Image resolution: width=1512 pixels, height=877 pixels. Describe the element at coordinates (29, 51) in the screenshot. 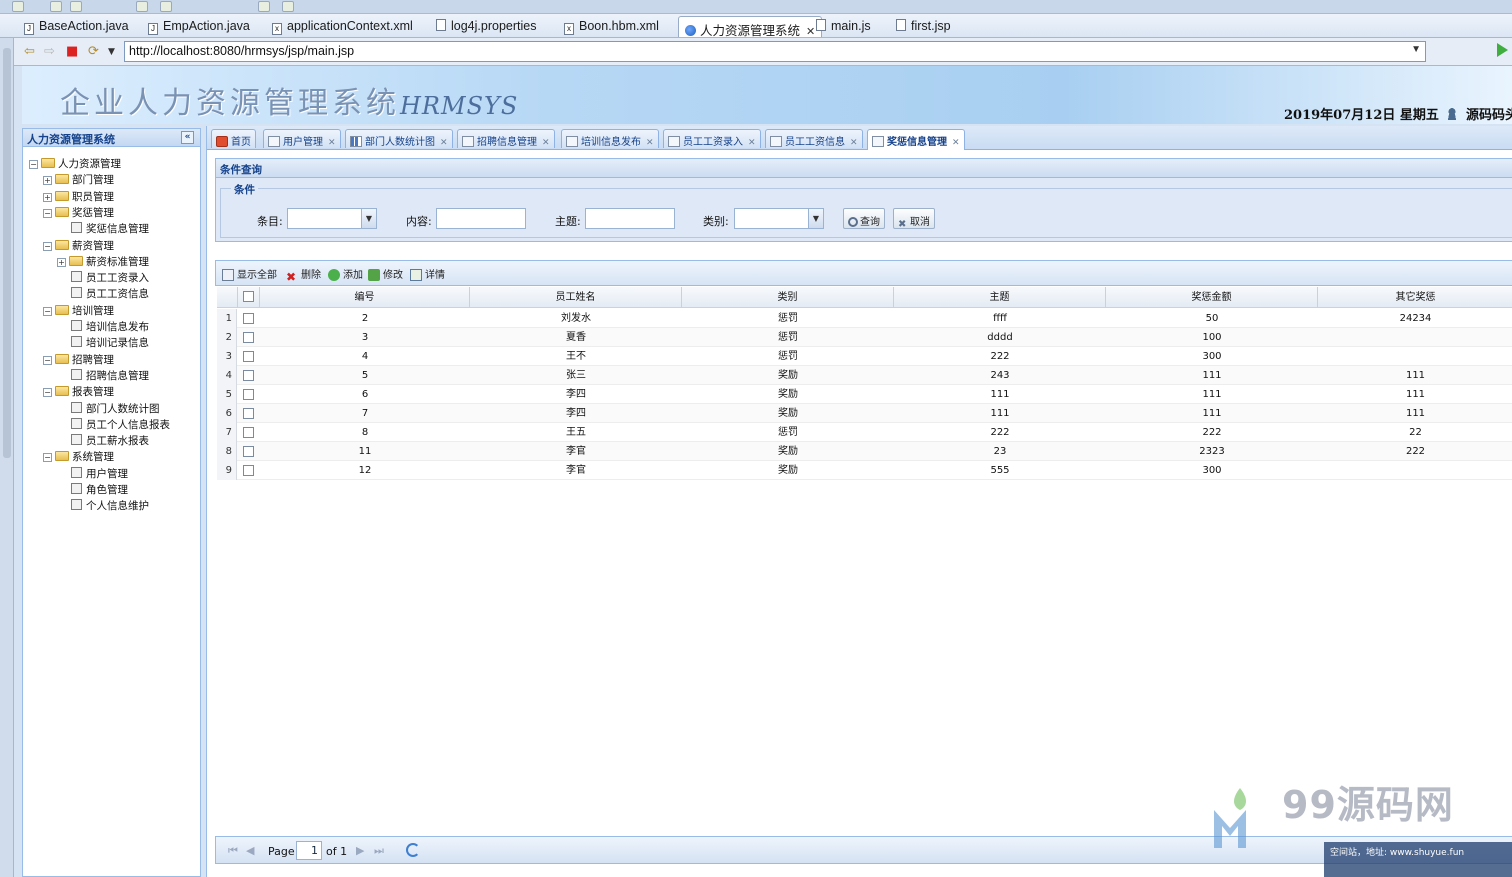

I see `back-icon: ⇦` at that location.